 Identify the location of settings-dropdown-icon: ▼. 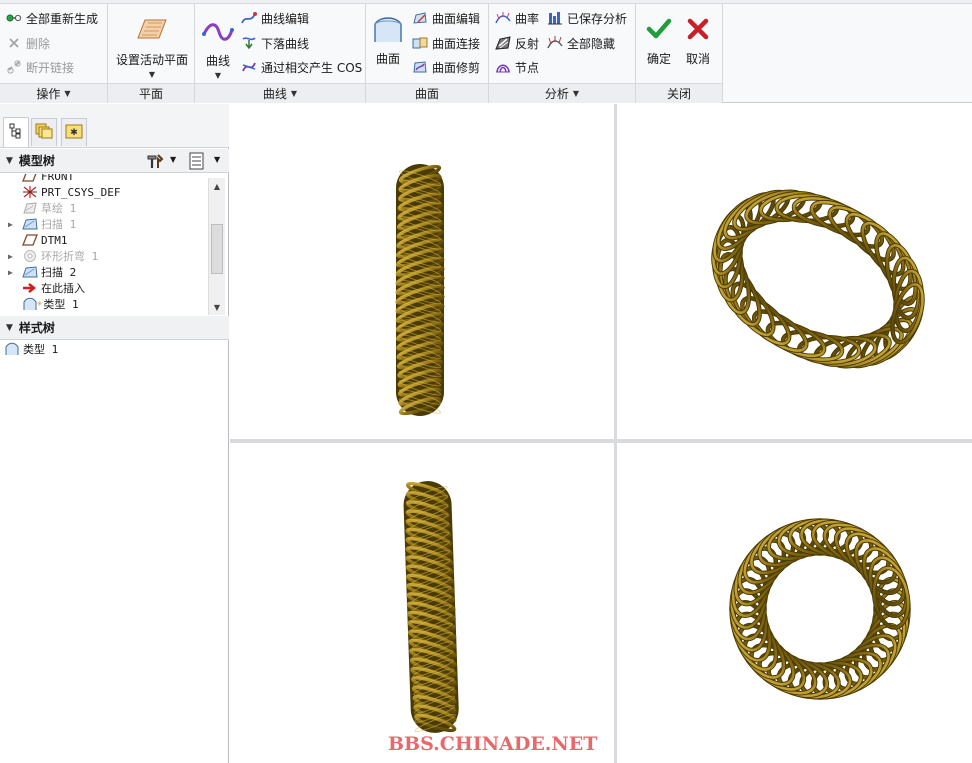
(173, 159).